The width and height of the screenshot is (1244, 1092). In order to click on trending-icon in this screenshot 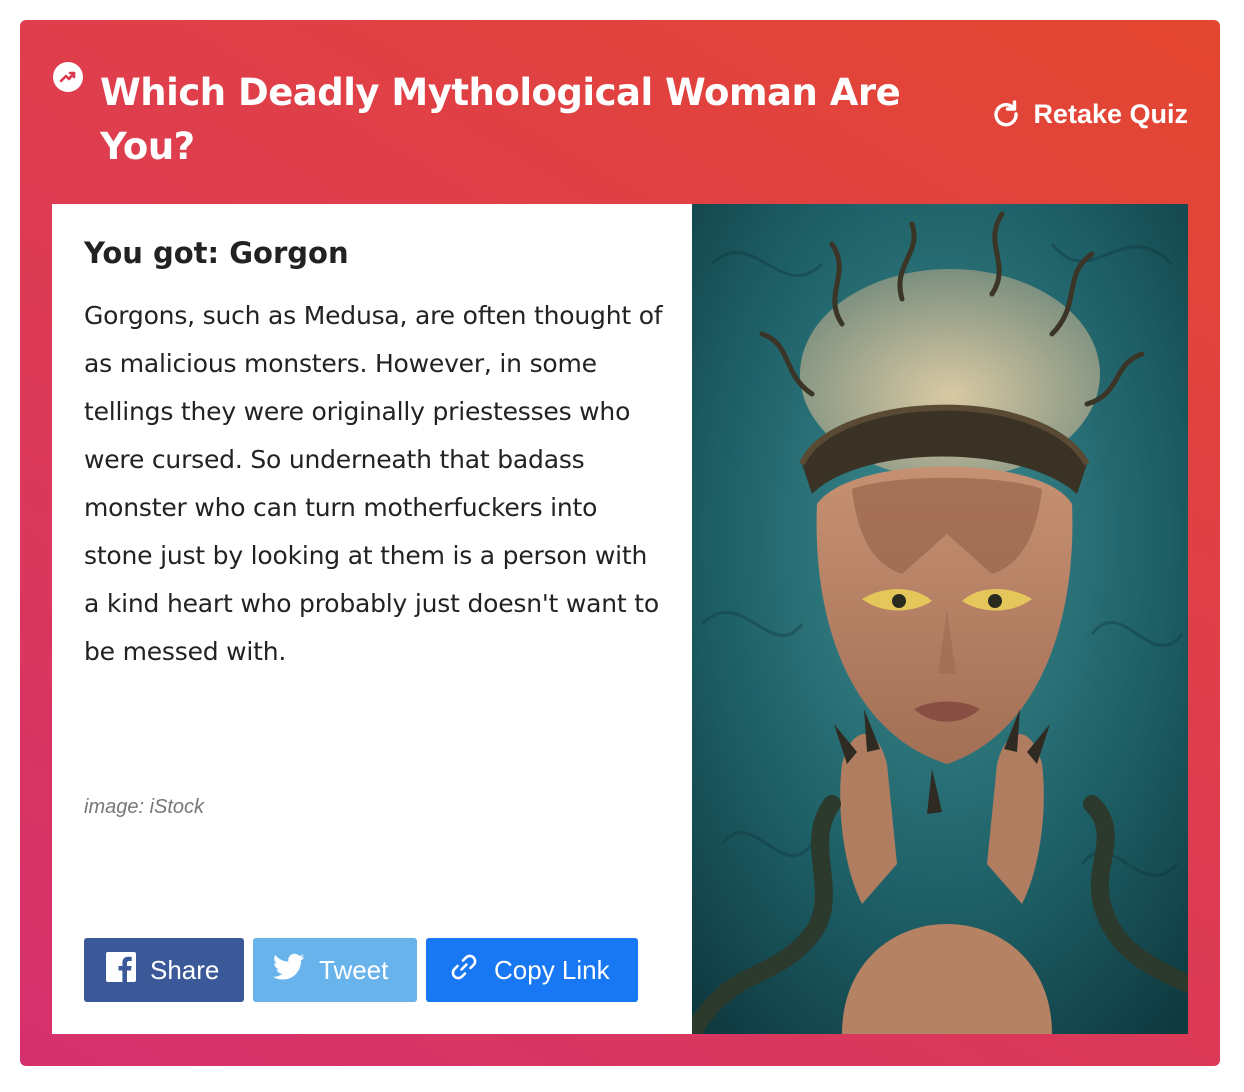, I will do `click(68, 77)`.